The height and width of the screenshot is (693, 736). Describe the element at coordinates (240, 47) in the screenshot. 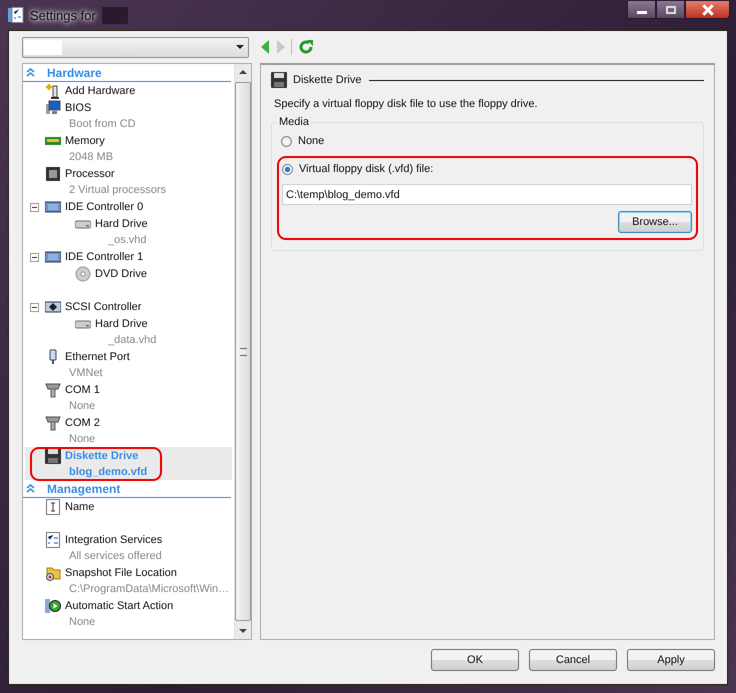

I see `caret-icon` at that location.